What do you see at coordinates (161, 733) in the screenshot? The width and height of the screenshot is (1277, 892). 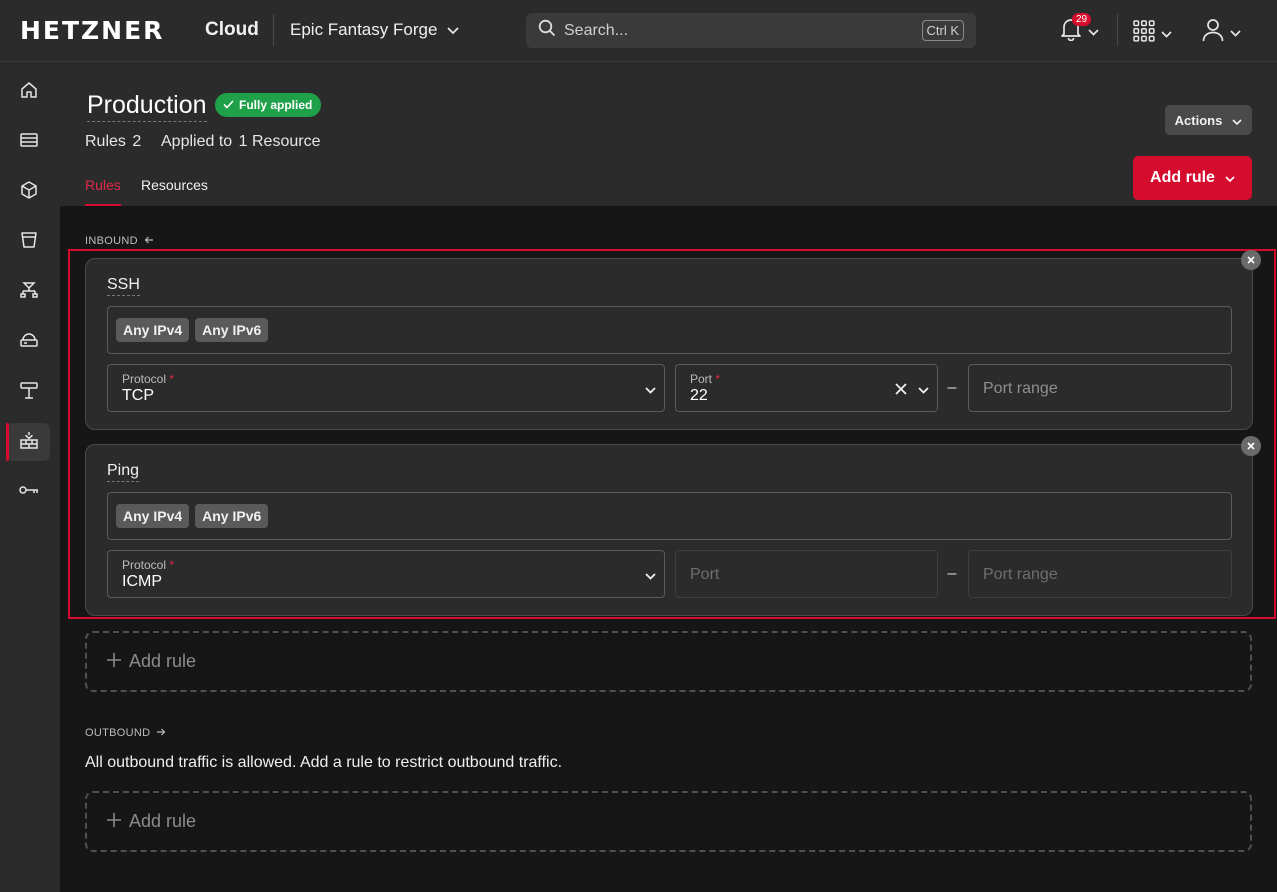 I see `arrow-right-icon` at bounding box center [161, 733].